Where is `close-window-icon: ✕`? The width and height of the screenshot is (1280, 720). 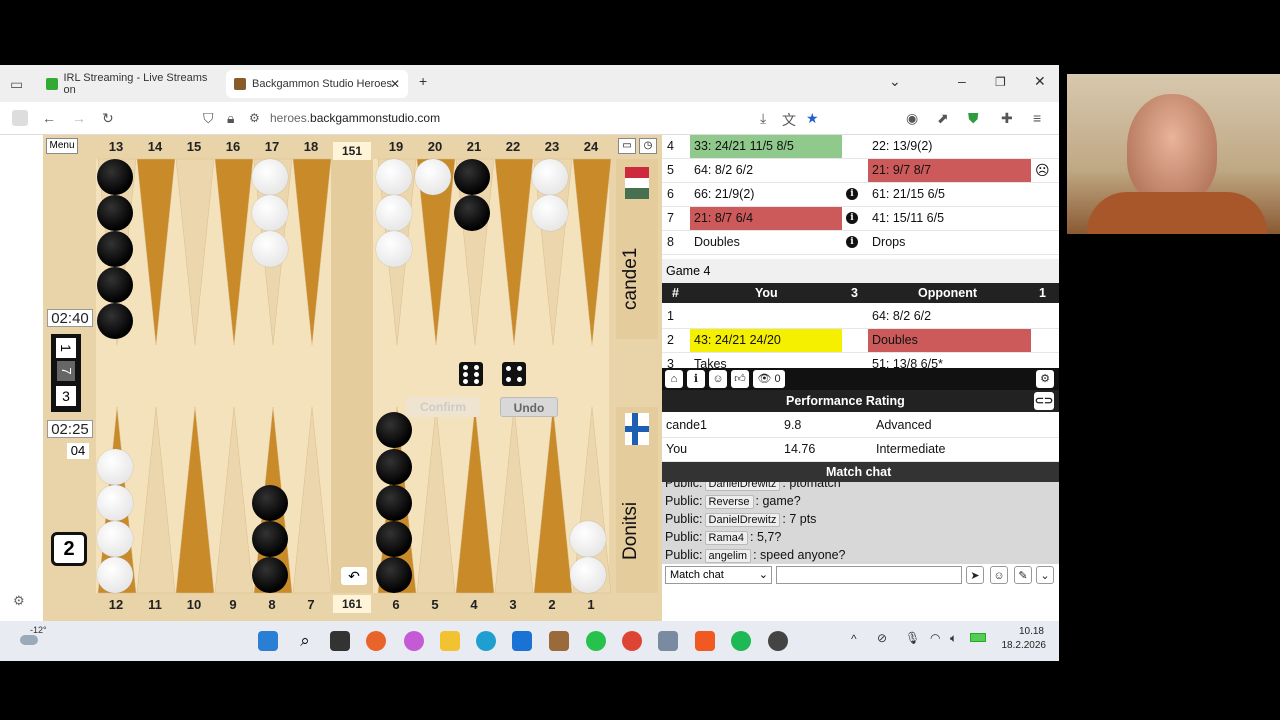
close-window-icon: ✕ is located at coordinates (1040, 81).